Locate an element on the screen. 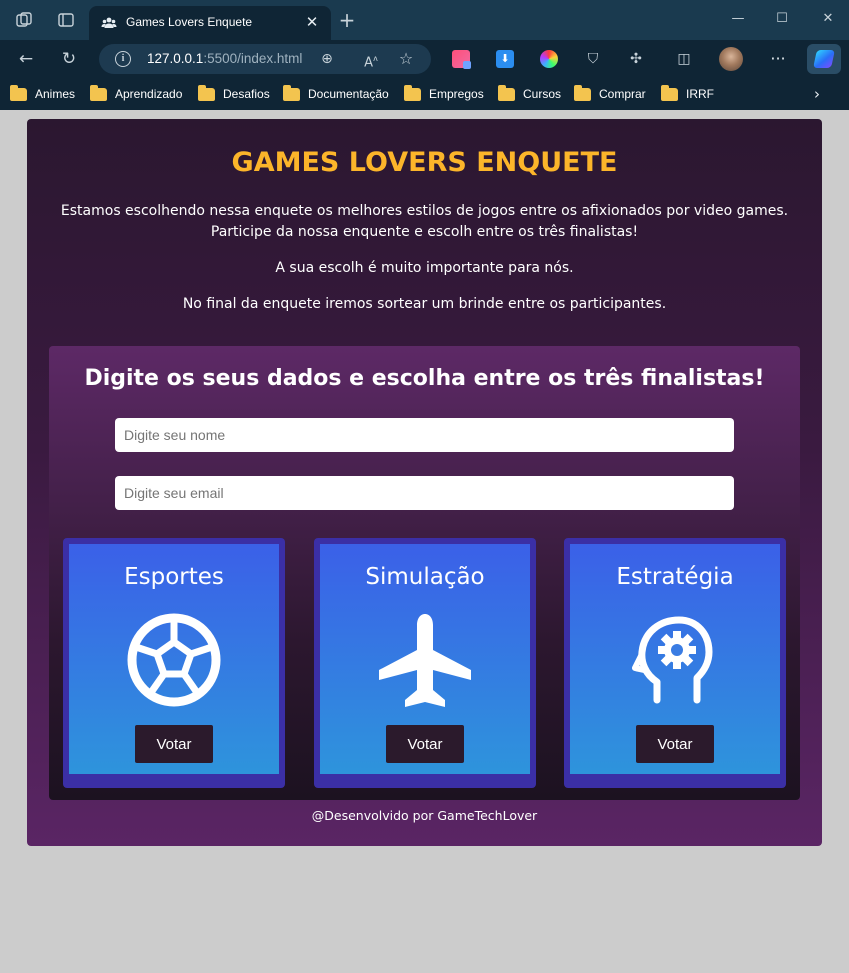 The image size is (849, 973). address-bar: i 127.0.0.1:5500/index.html ⊕ Aʌ ☆ is located at coordinates (265, 59).